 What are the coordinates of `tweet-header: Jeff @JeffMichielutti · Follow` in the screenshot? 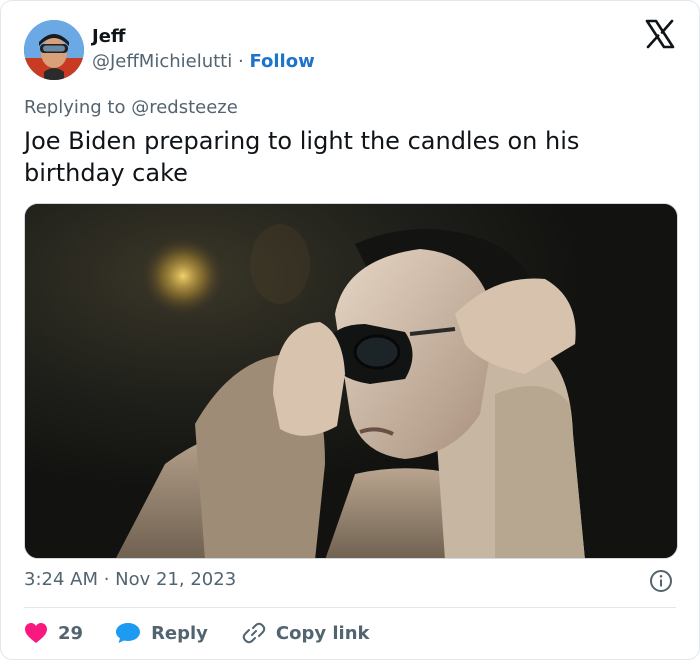 It's located at (169, 50).